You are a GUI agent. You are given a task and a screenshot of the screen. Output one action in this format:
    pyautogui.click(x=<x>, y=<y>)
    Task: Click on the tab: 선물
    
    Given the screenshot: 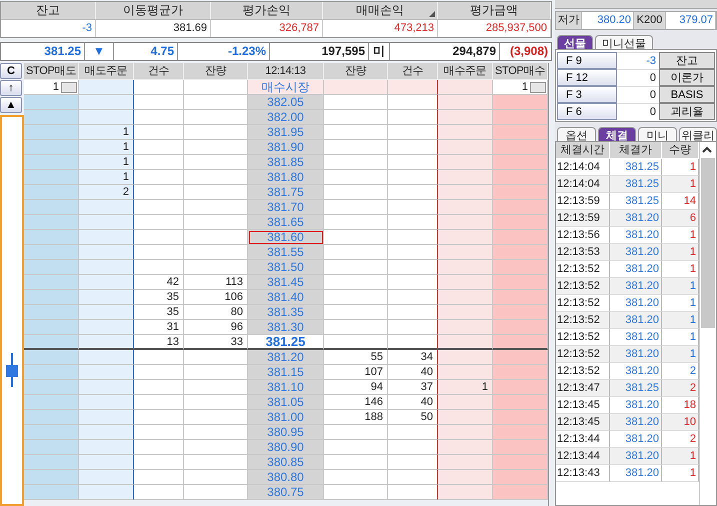 What is the action you would take?
    pyautogui.click(x=575, y=42)
    